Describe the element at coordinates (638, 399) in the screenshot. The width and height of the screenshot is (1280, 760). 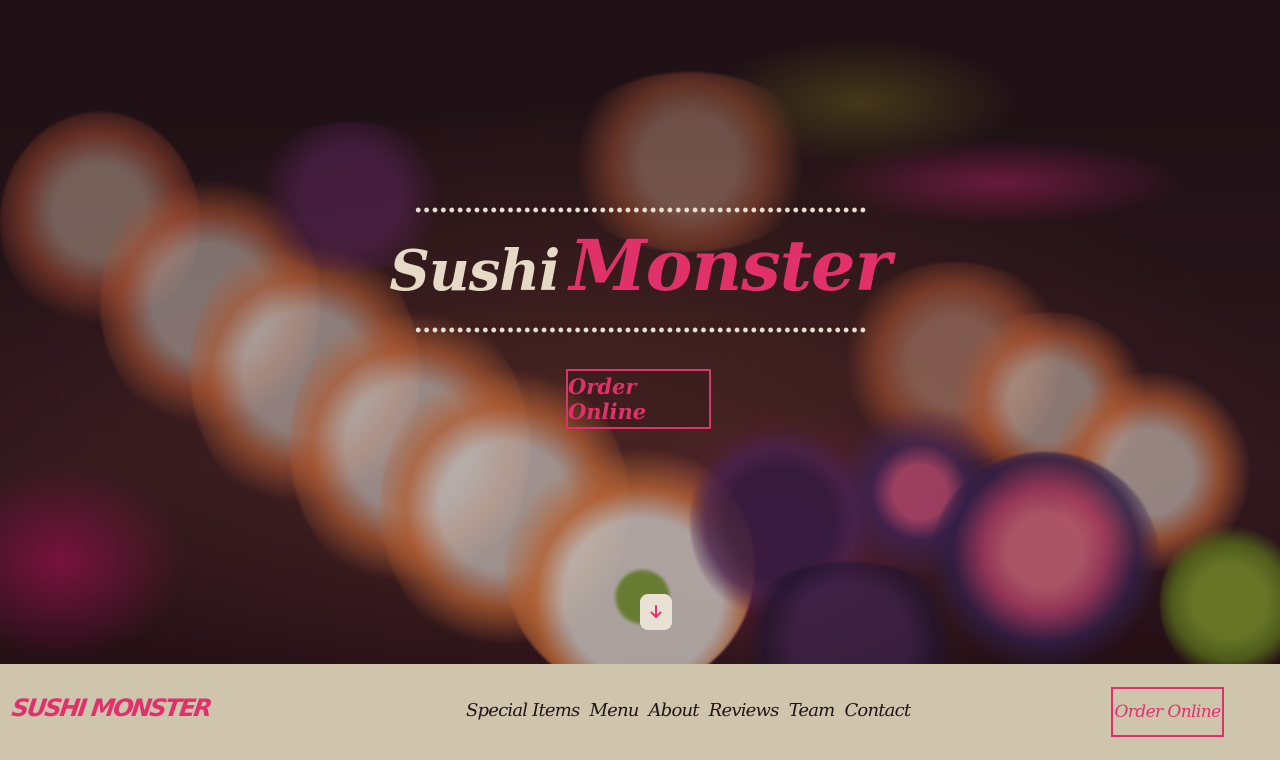
I see `hero-order-online-button: Order Online` at that location.